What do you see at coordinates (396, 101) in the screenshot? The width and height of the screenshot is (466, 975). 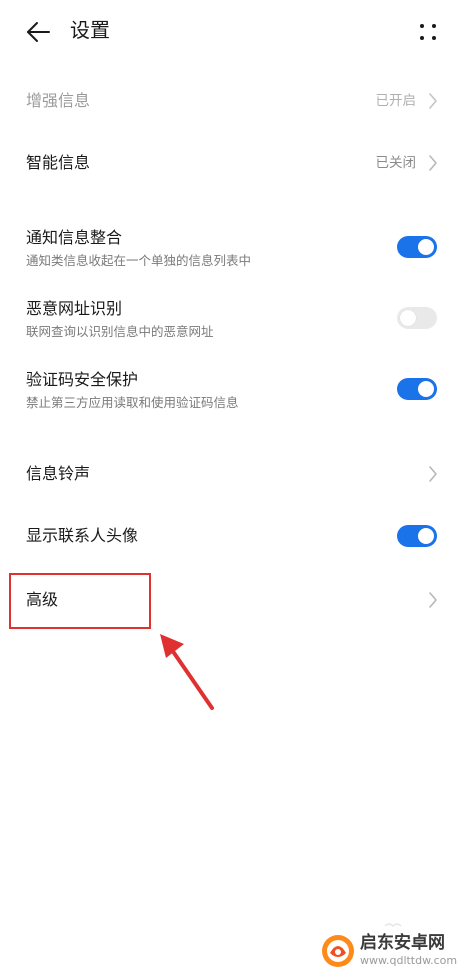 I see `setting-value: 已开启` at bounding box center [396, 101].